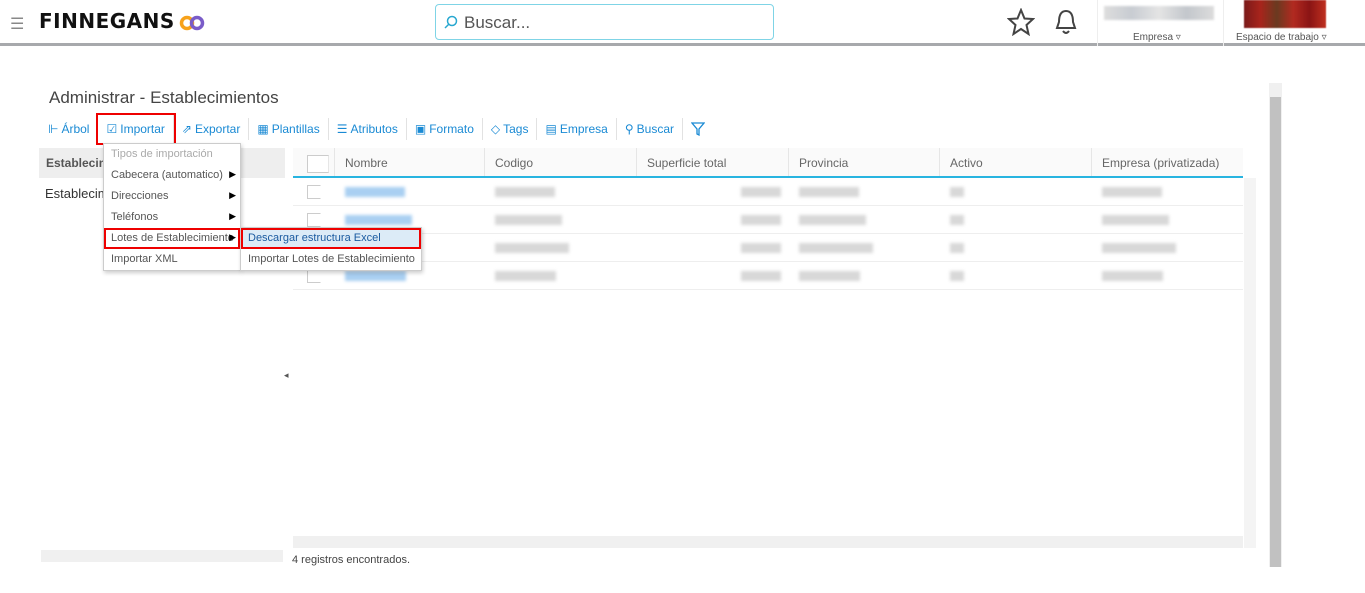  Describe the element at coordinates (342, 129) in the screenshot. I see `list-icon: ☰` at that location.